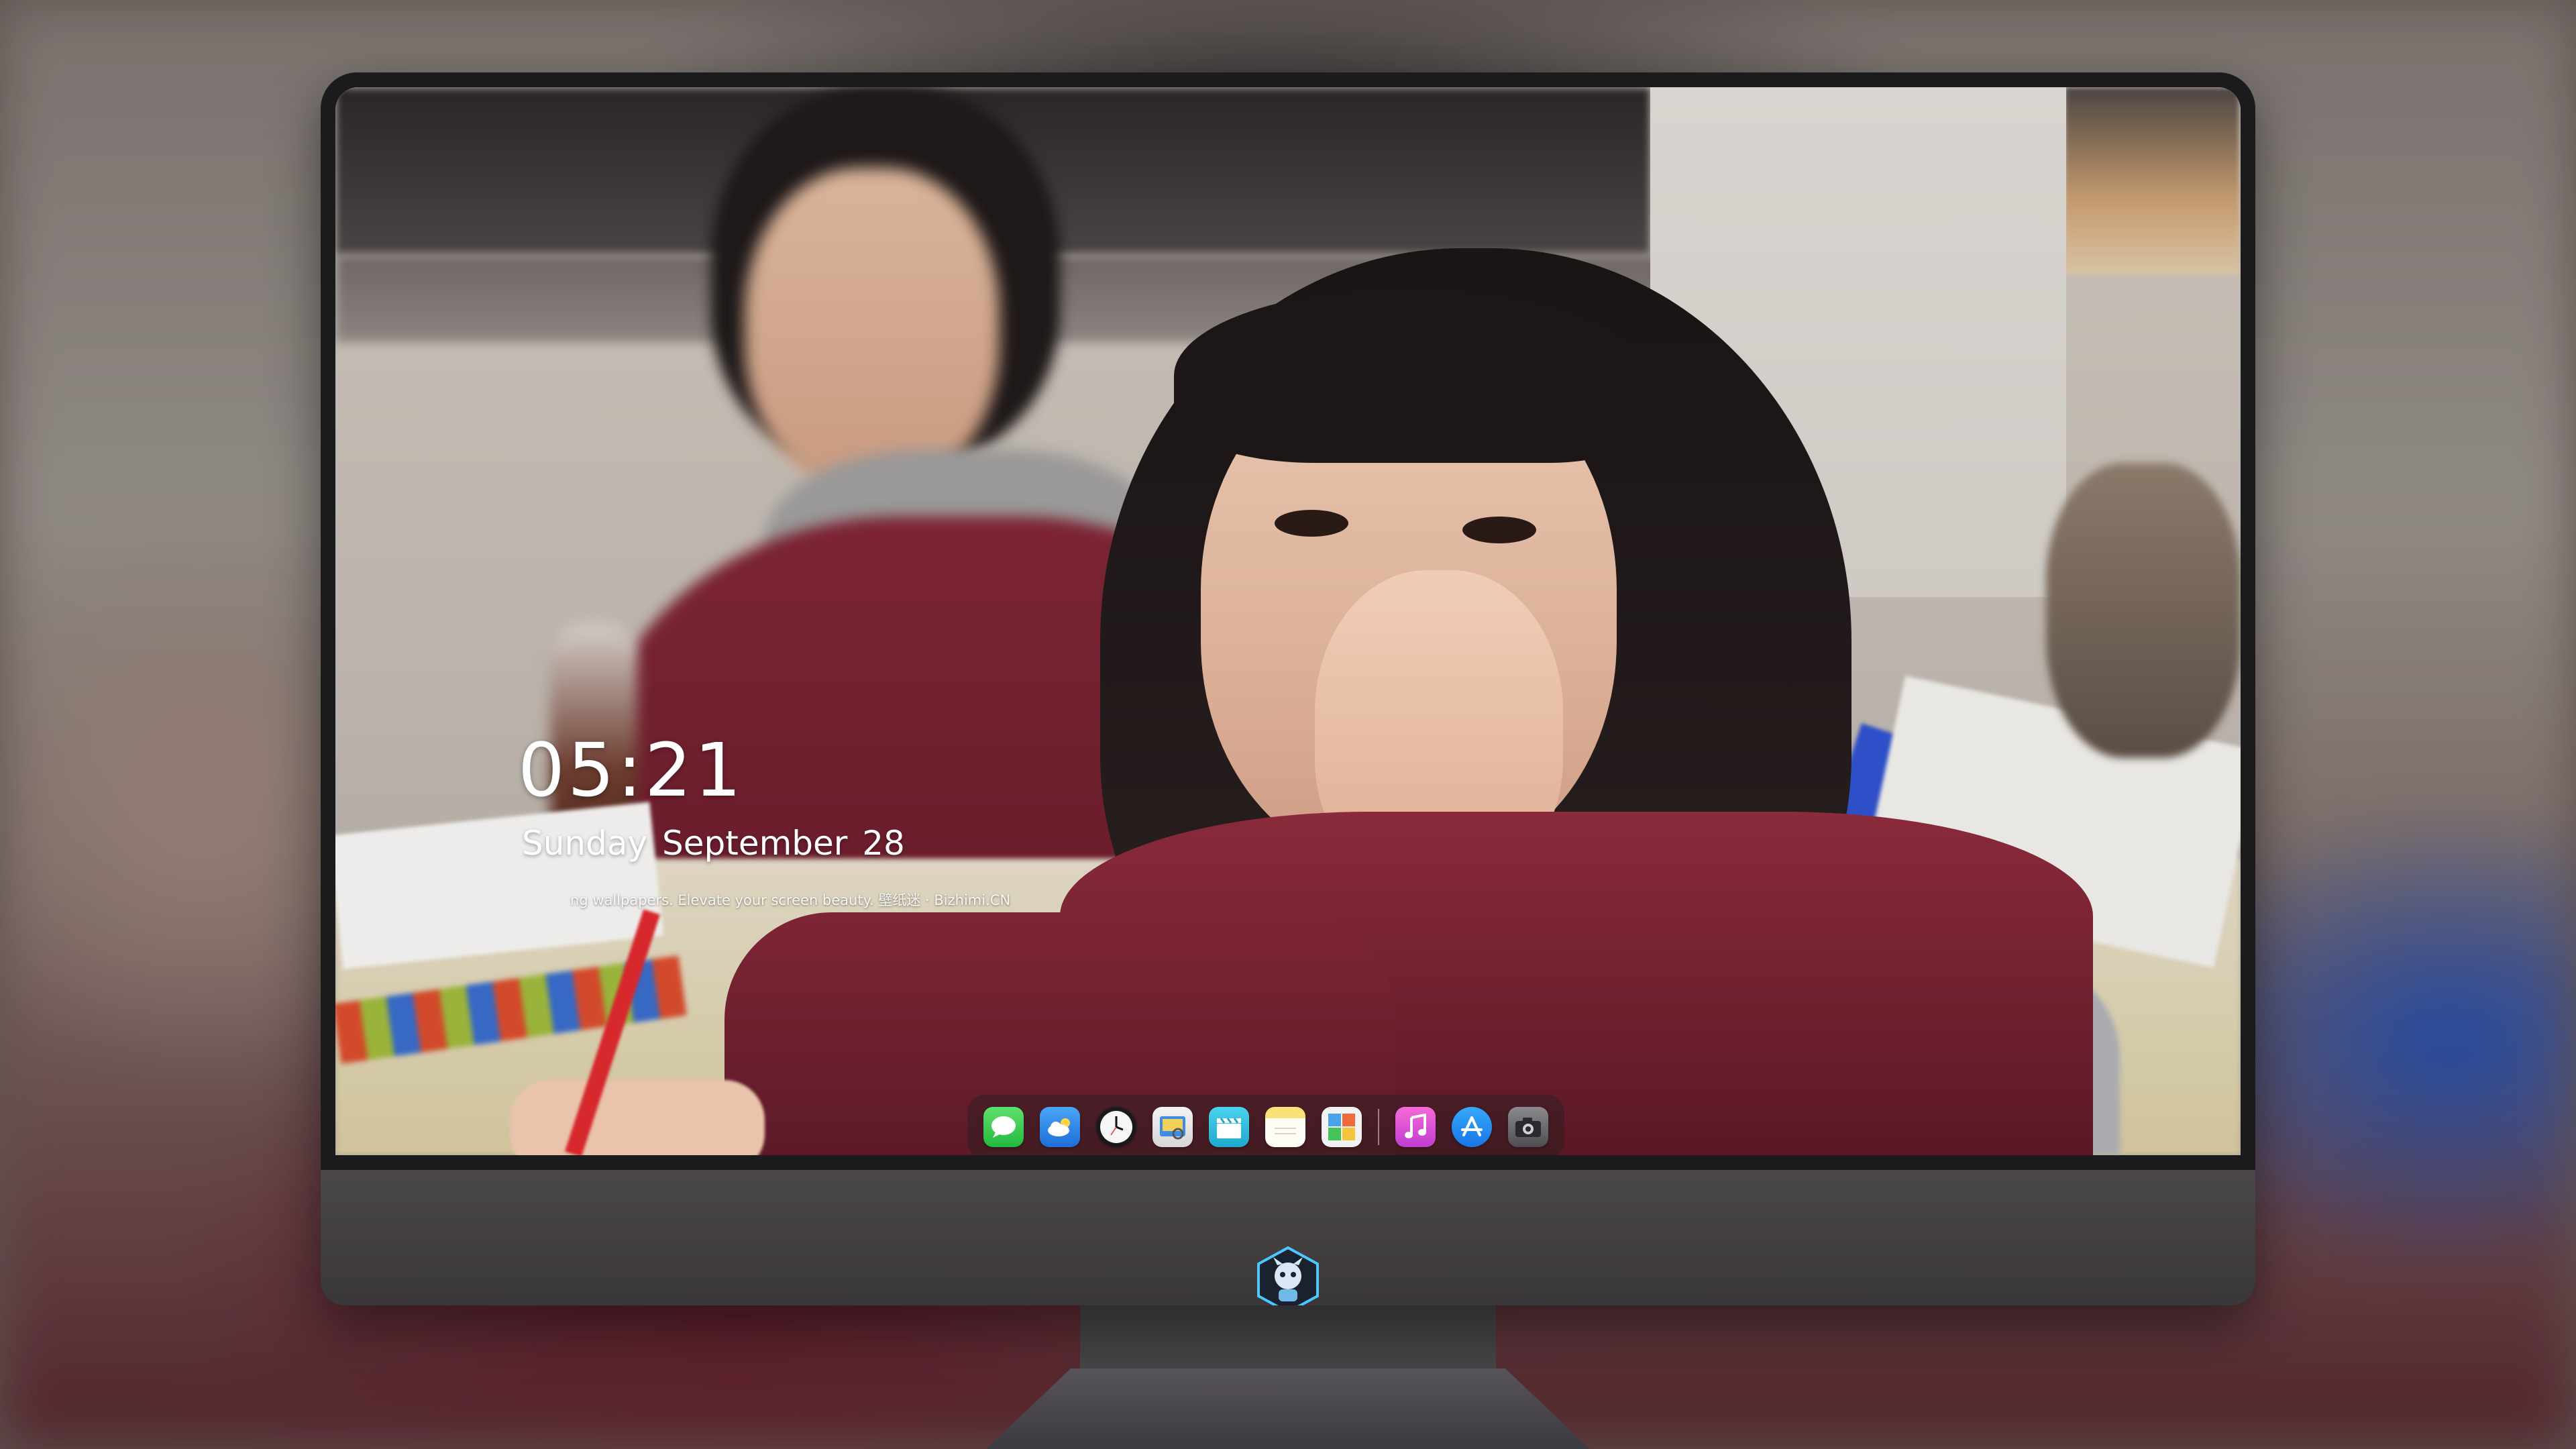  I want to click on lock-screen-time: 05:21, so click(631, 770).